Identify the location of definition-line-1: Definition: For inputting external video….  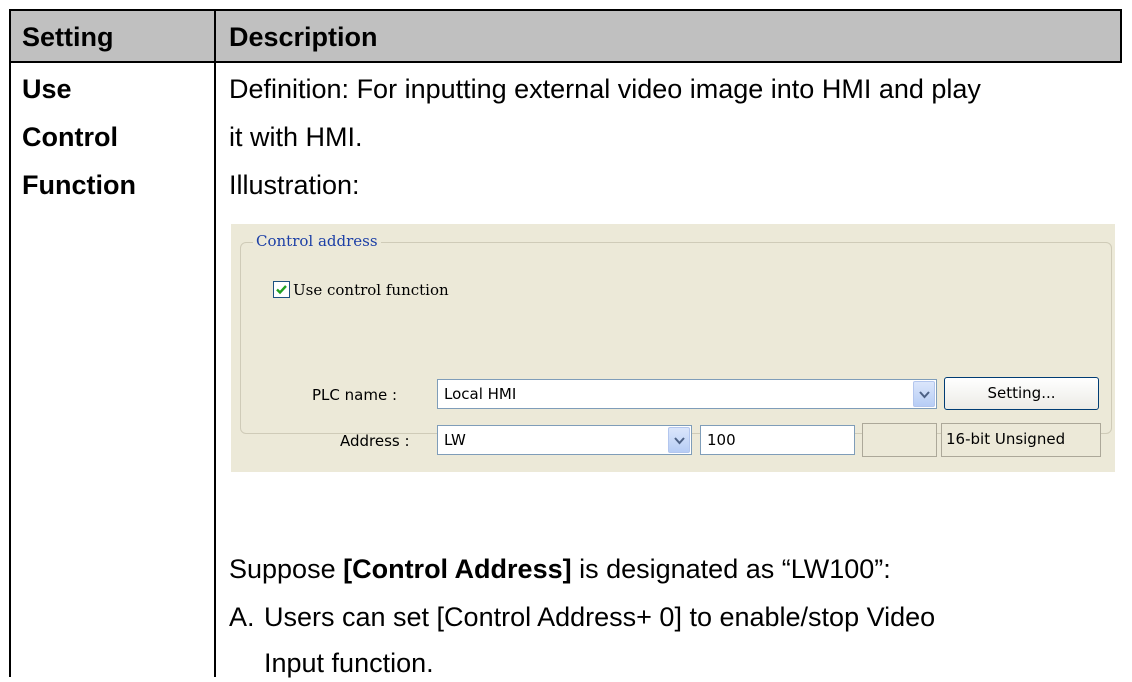
(605, 89).